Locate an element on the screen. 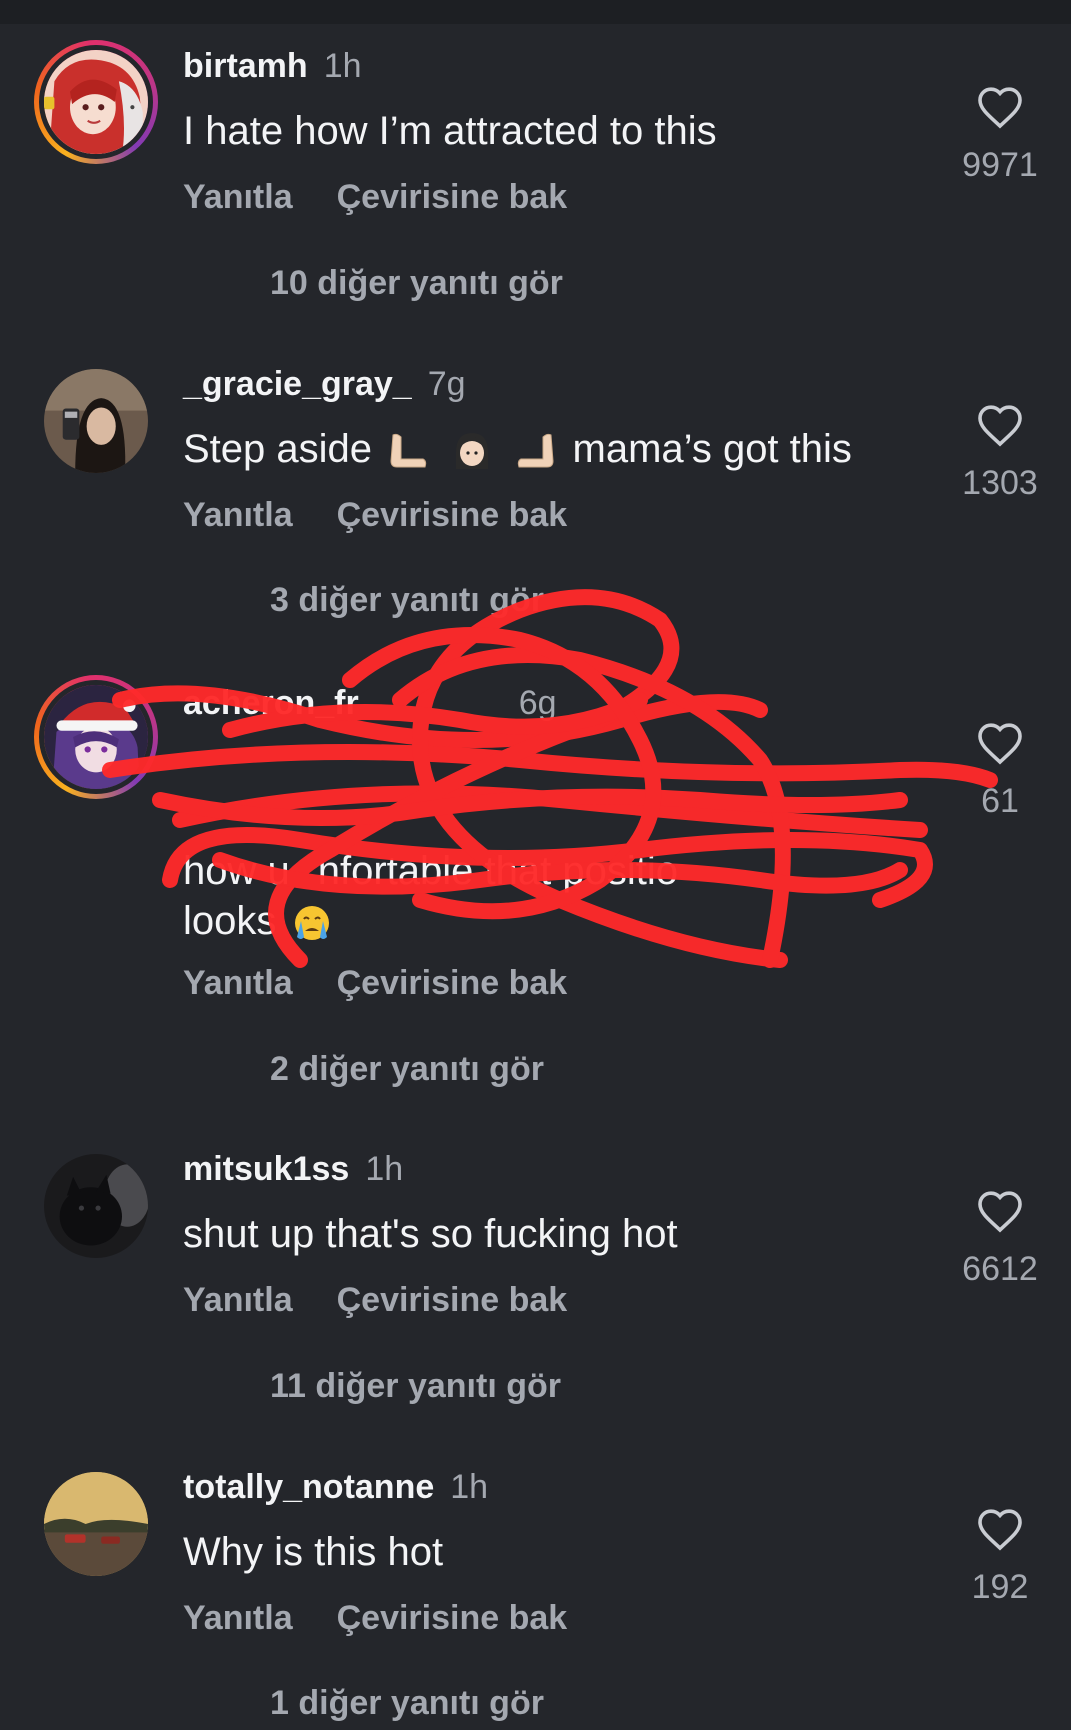 This screenshot has width=1071, height=1730. comment-header: birtamh 1h is located at coordinates (272, 66).